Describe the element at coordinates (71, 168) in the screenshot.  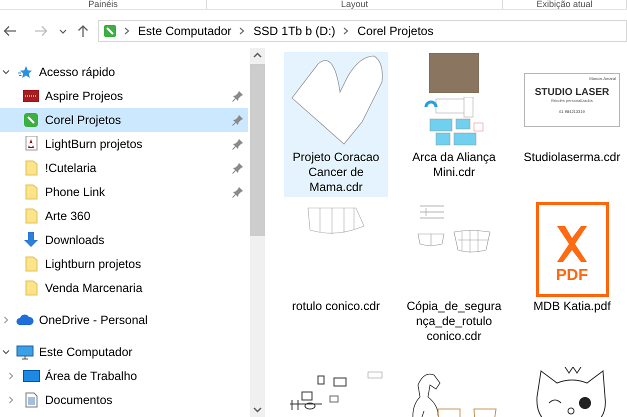
I see `nav-label: !Cutelaria` at that location.